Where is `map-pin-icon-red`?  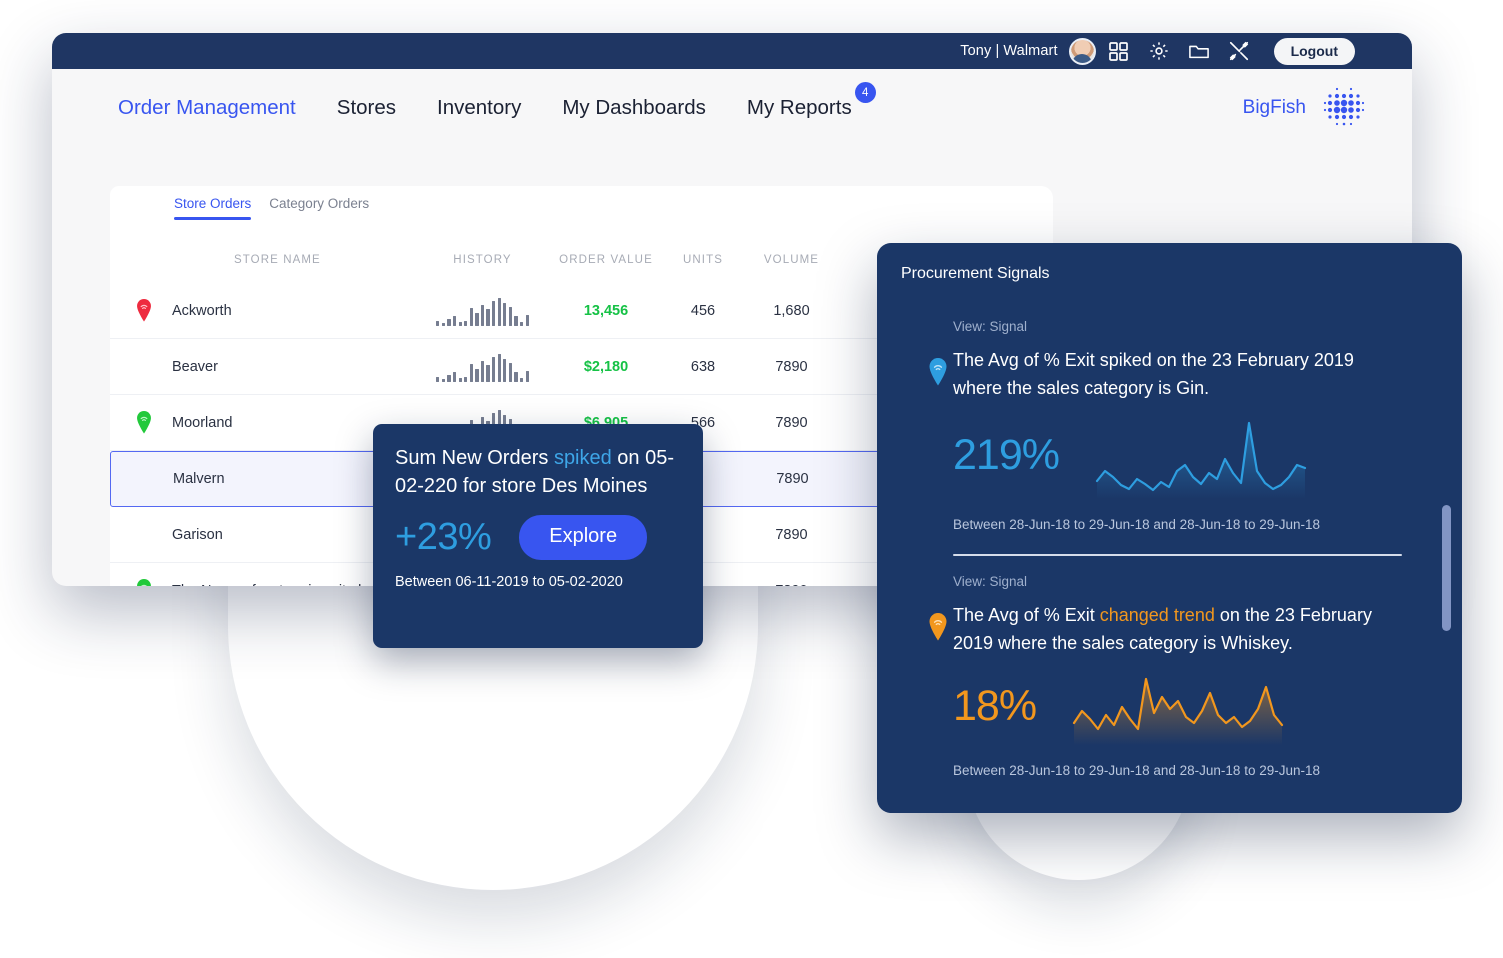
map-pin-icon-red is located at coordinates (144, 310).